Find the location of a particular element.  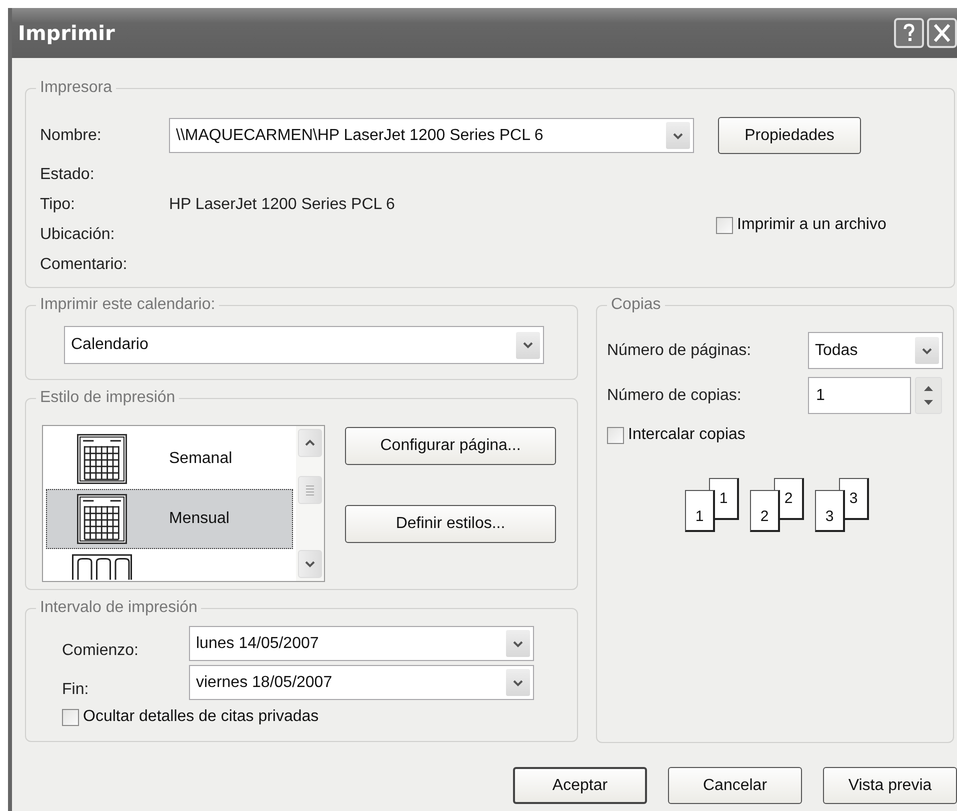

spinner-arrows-icon is located at coordinates (928, 395).